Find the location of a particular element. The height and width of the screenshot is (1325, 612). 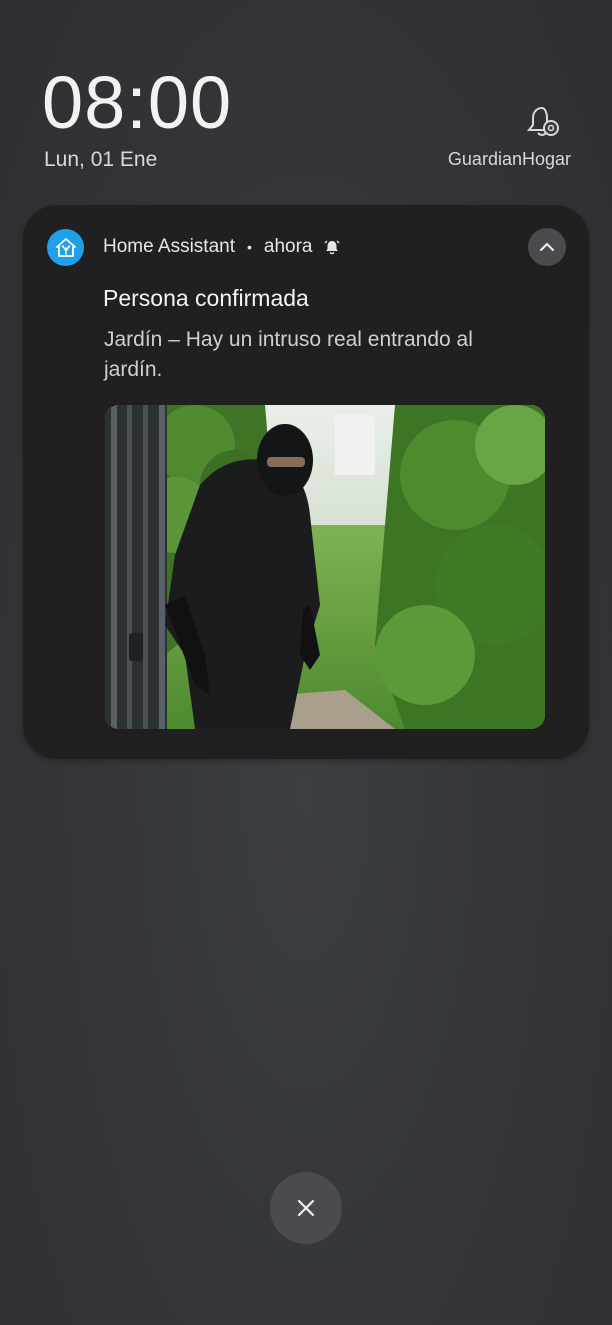

lockscreen-clock: 08:00 is located at coordinates (137, 102).